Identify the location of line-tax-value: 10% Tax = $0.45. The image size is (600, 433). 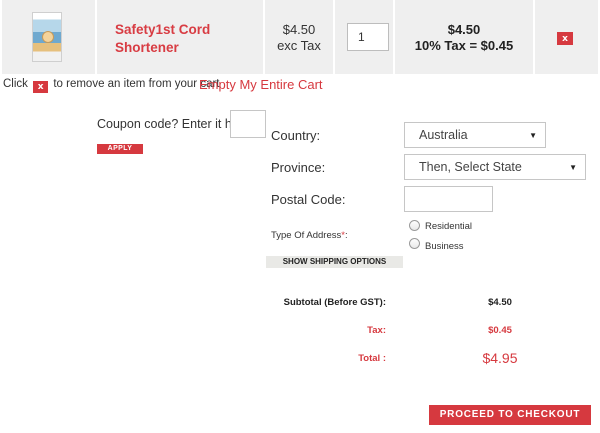
(464, 45).